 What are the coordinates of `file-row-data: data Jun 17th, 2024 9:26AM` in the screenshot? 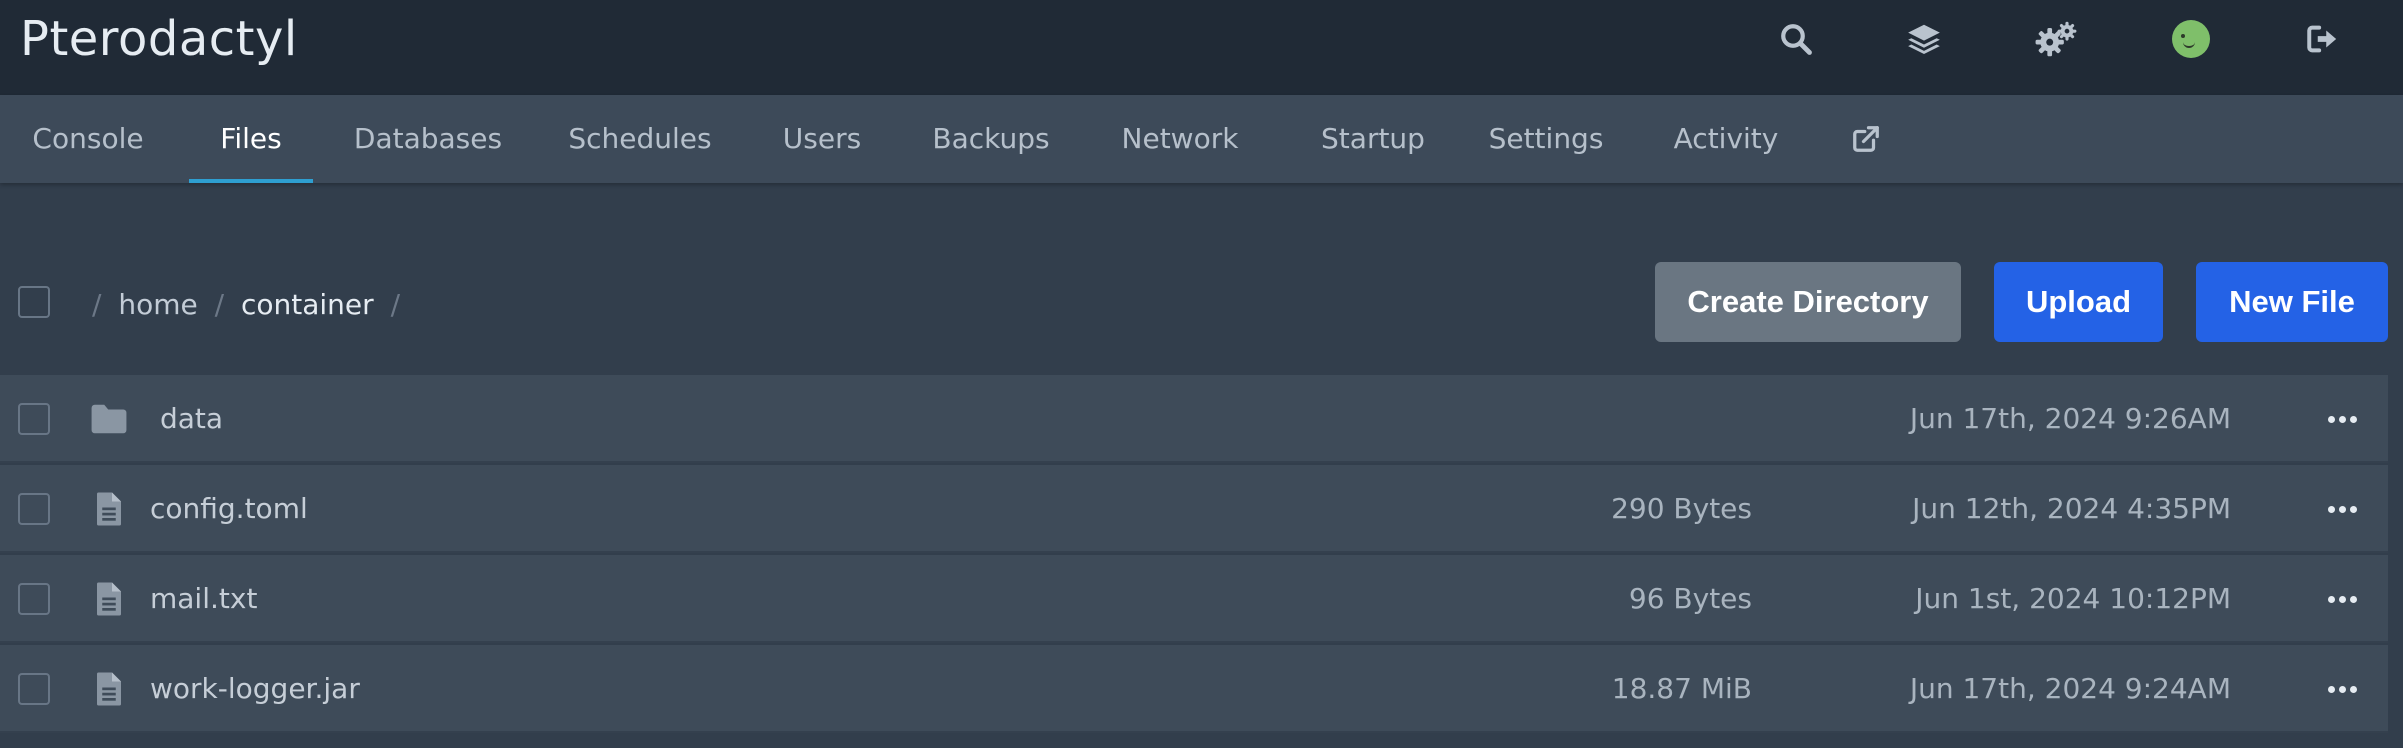 It's located at (1194, 419).